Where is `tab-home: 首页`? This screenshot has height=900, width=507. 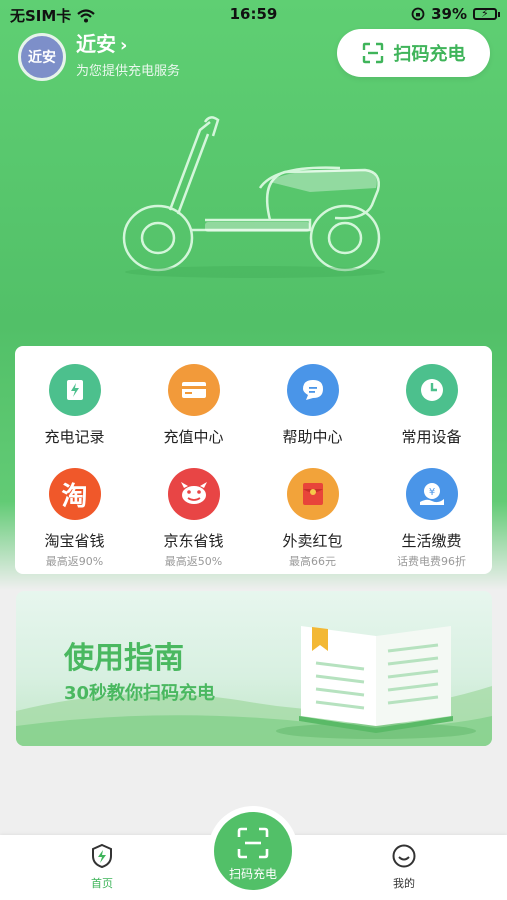
tab-home: 首页 is located at coordinates (102, 867).